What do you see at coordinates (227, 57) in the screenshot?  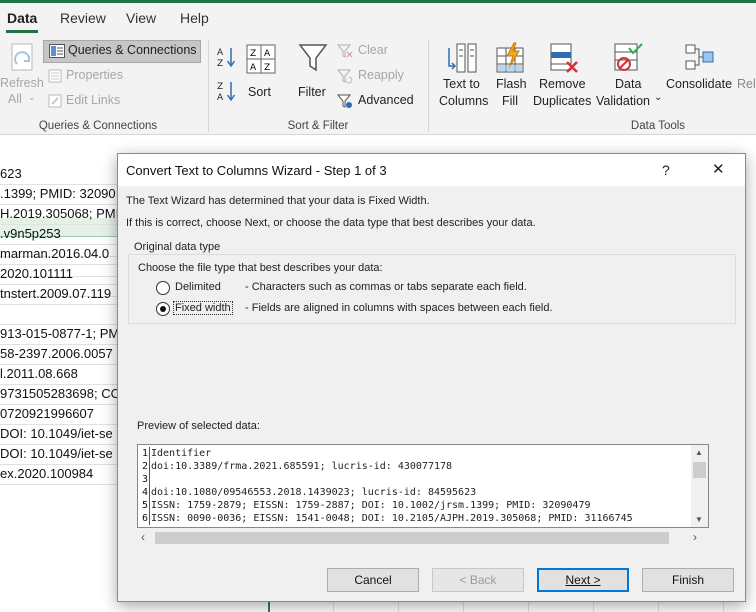 I see `sort-a-to-z-button: A Z` at bounding box center [227, 57].